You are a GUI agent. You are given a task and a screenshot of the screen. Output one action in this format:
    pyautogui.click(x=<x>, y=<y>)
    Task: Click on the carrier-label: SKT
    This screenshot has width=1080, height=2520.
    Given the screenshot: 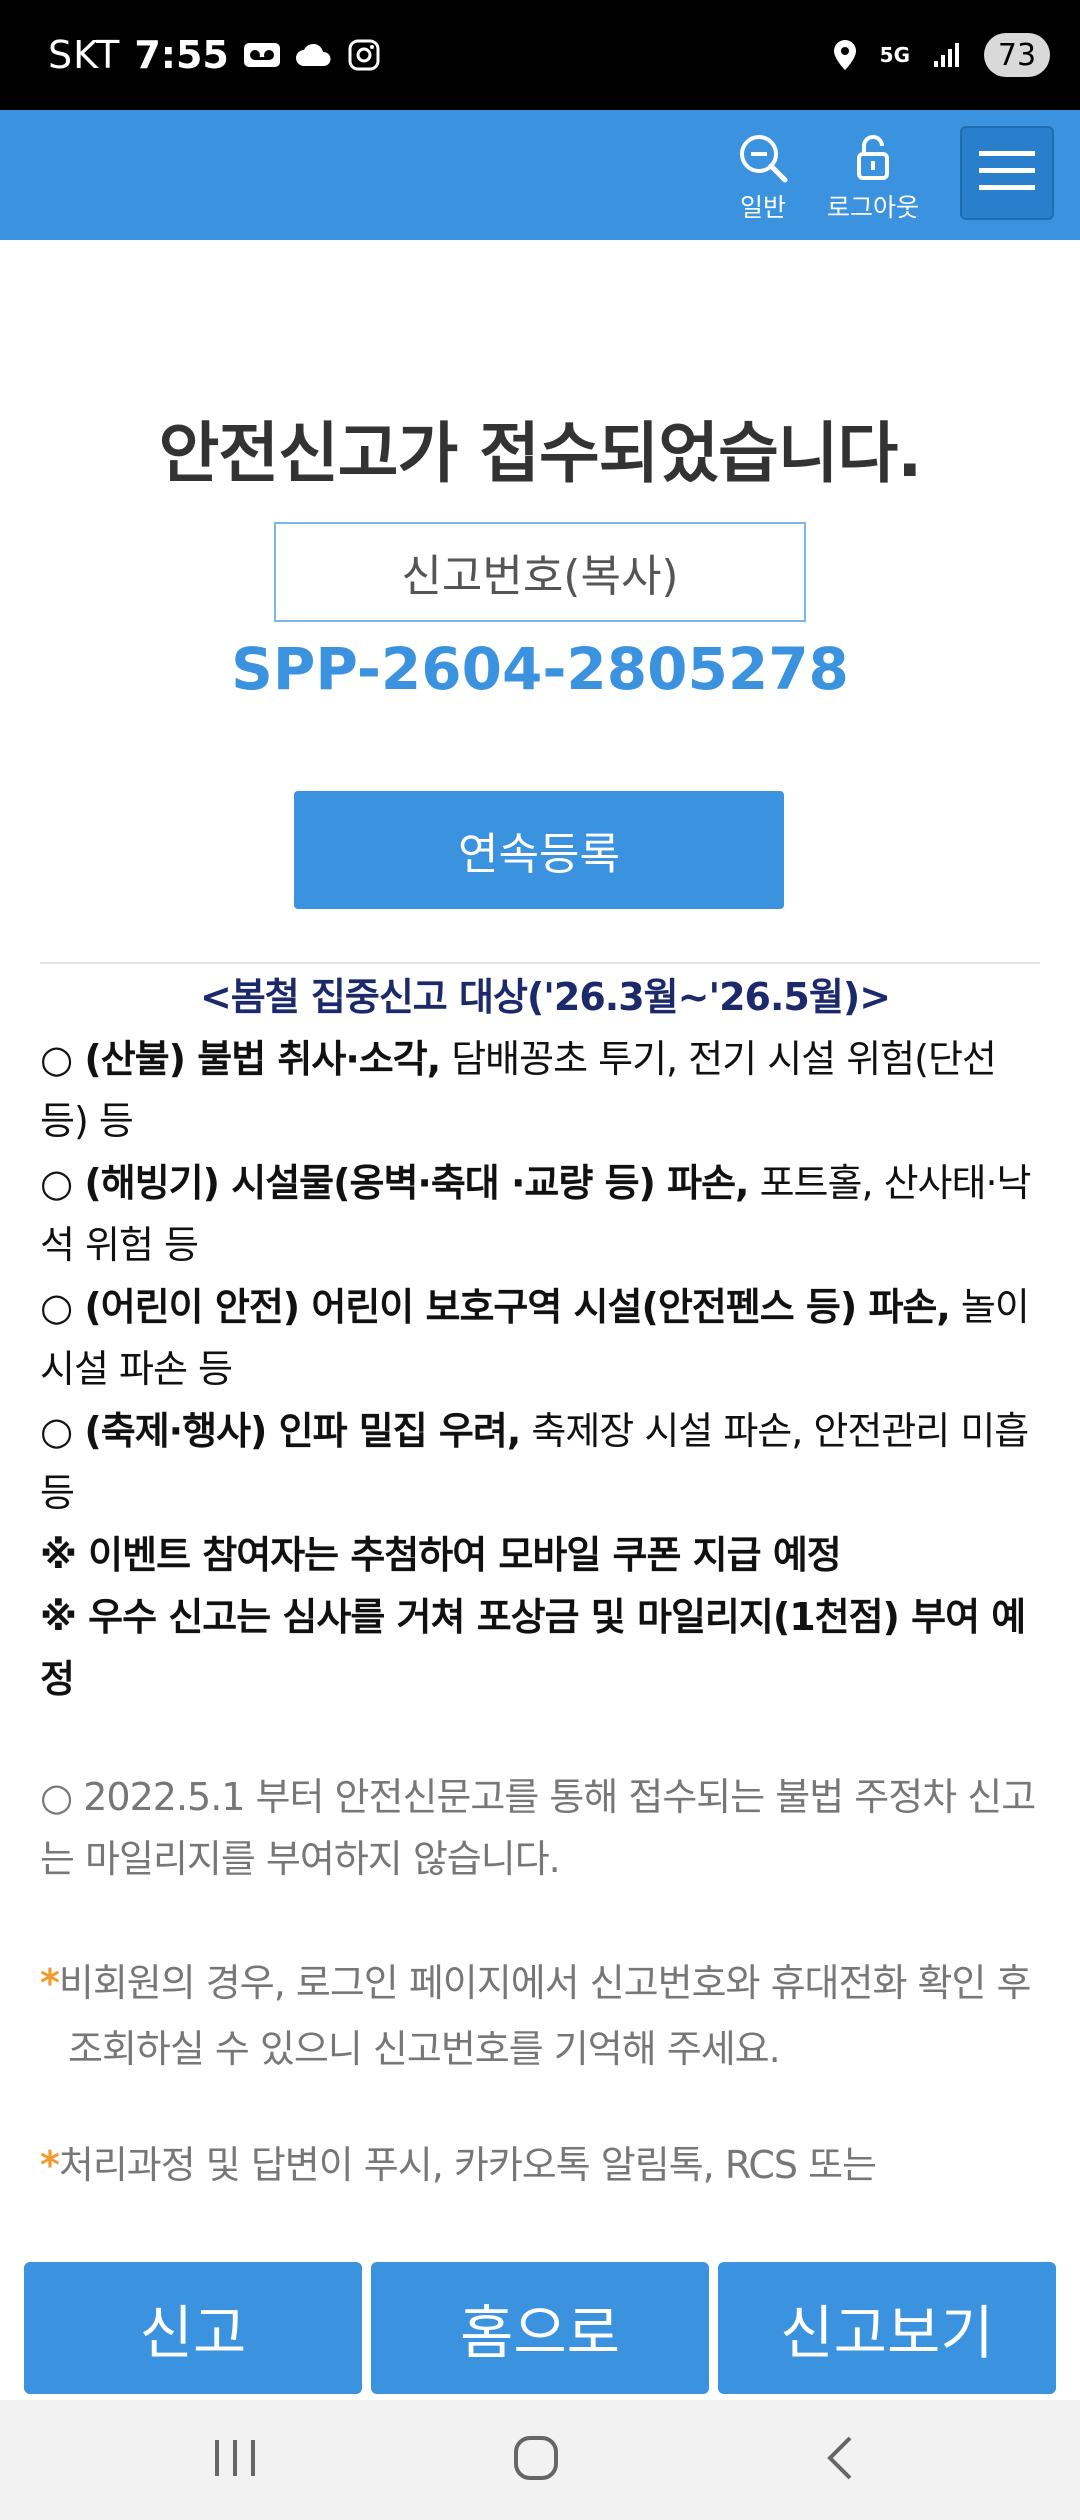 What is the action you would take?
    pyautogui.click(x=84, y=55)
    